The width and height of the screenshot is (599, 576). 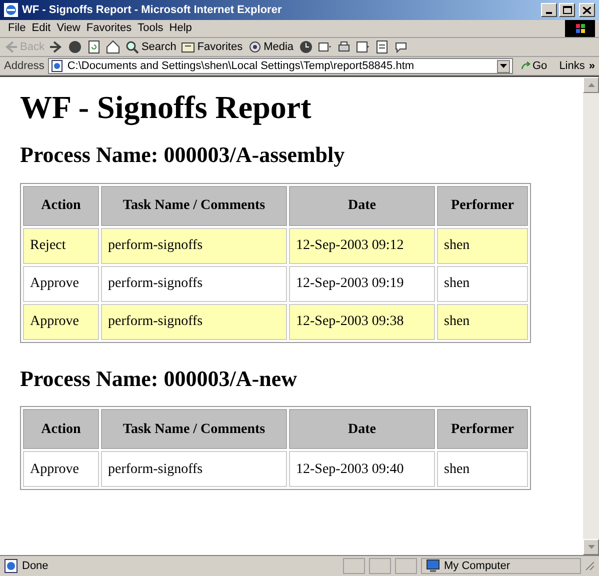 I want to click on envelope-icon, so click(x=325, y=47).